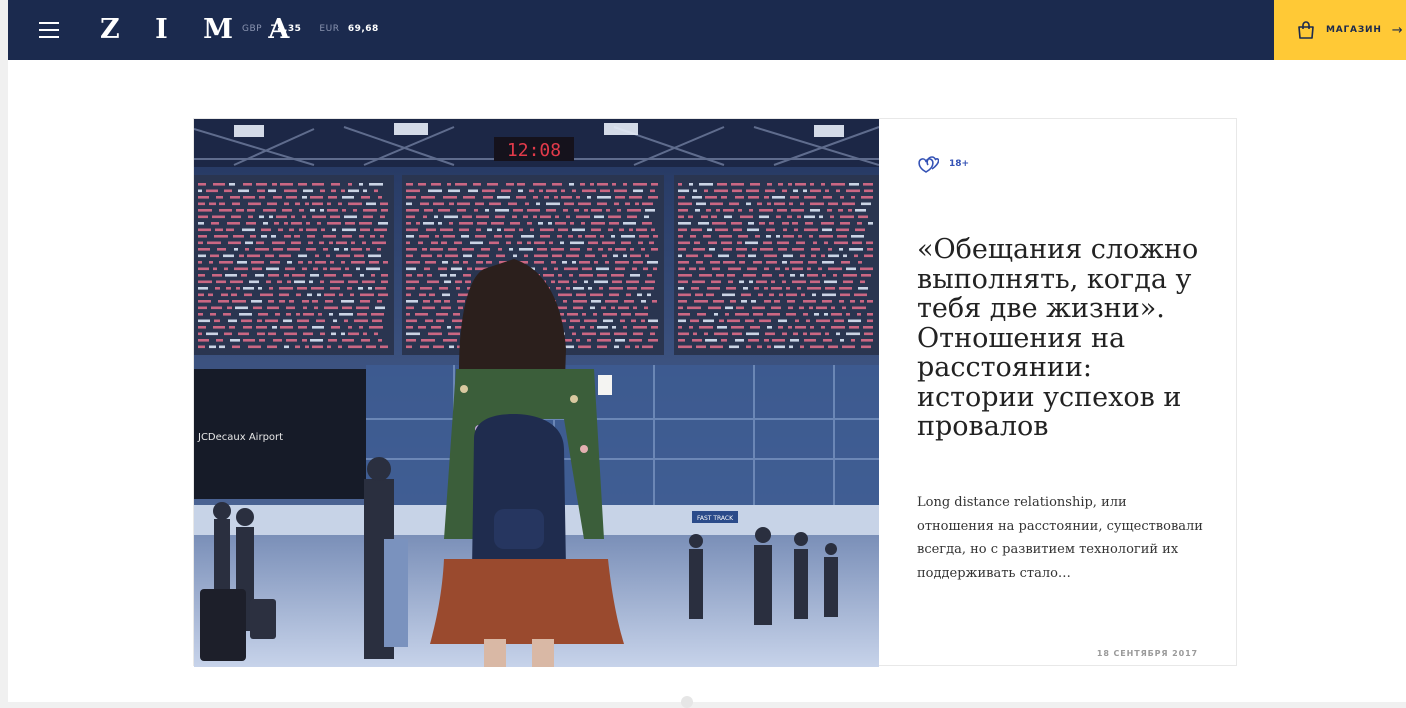  Describe the element at coordinates (1147, 653) in the screenshot. I see `article-date: 18 СЕНТЯБРЯ 2017` at that location.